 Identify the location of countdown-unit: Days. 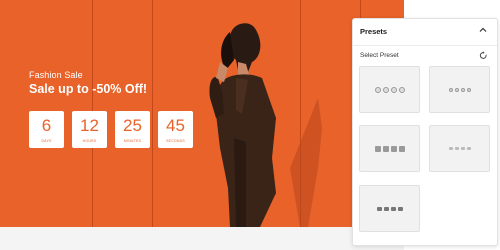
(46, 140).